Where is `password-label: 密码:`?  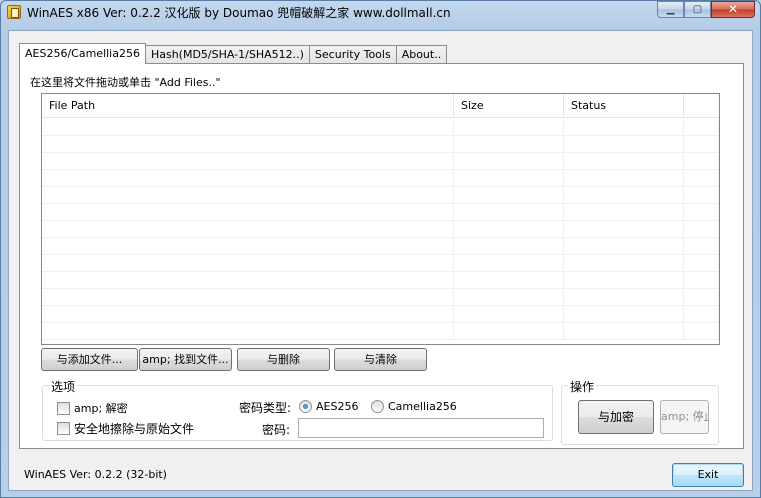
password-label: 密码: is located at coordinates (276, 430).